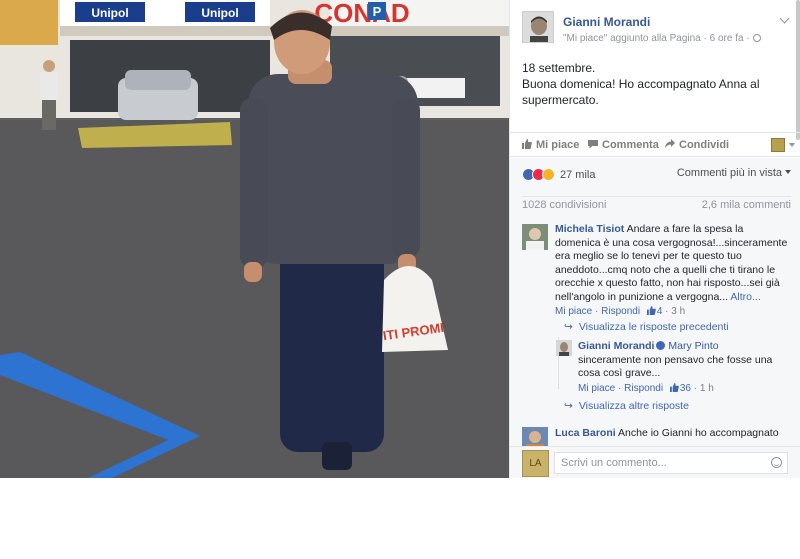  I want to click on reply-avatar-icon, so click(564, 348).